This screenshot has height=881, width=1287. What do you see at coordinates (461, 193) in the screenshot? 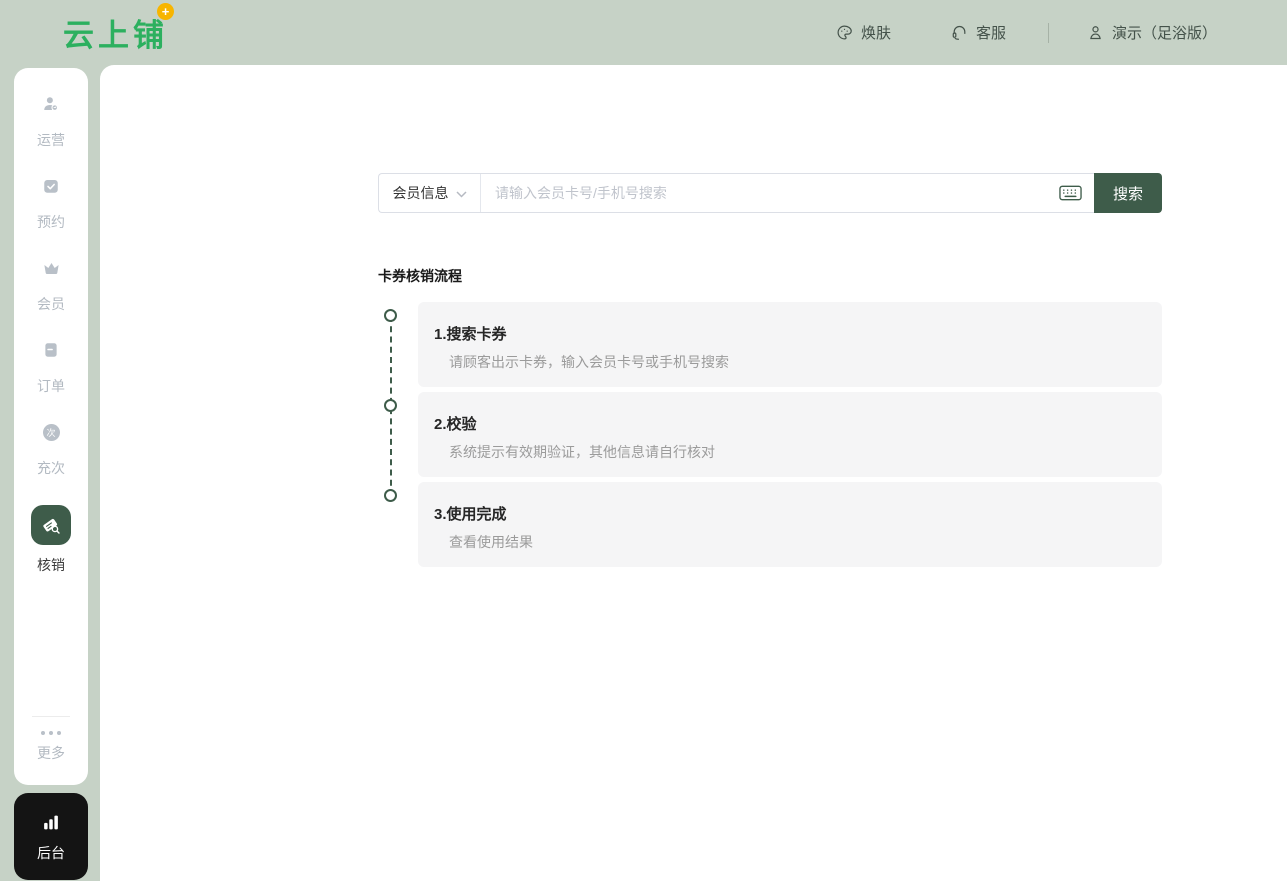
I see `chevron-down-icon` at bounding box center [461, 193].